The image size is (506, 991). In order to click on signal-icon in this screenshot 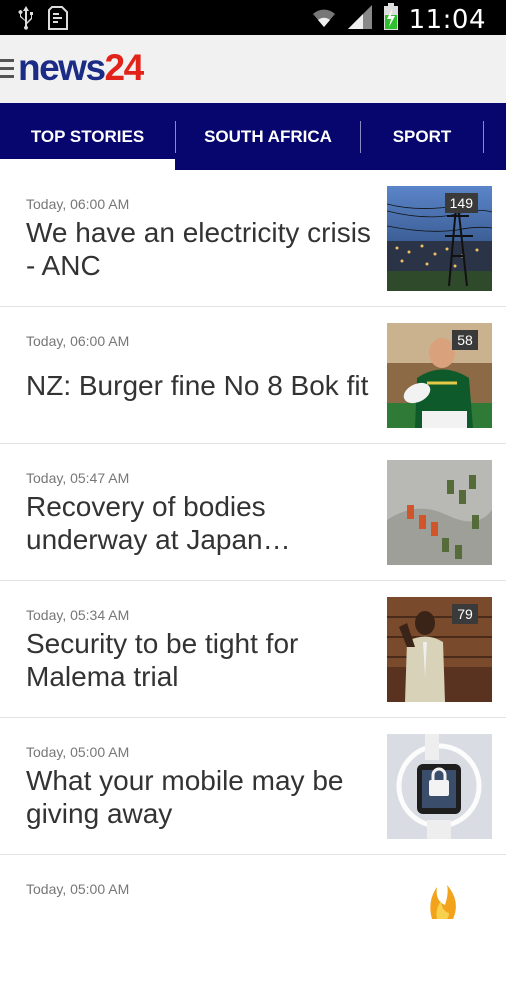, I will do `click(360, 19)`.